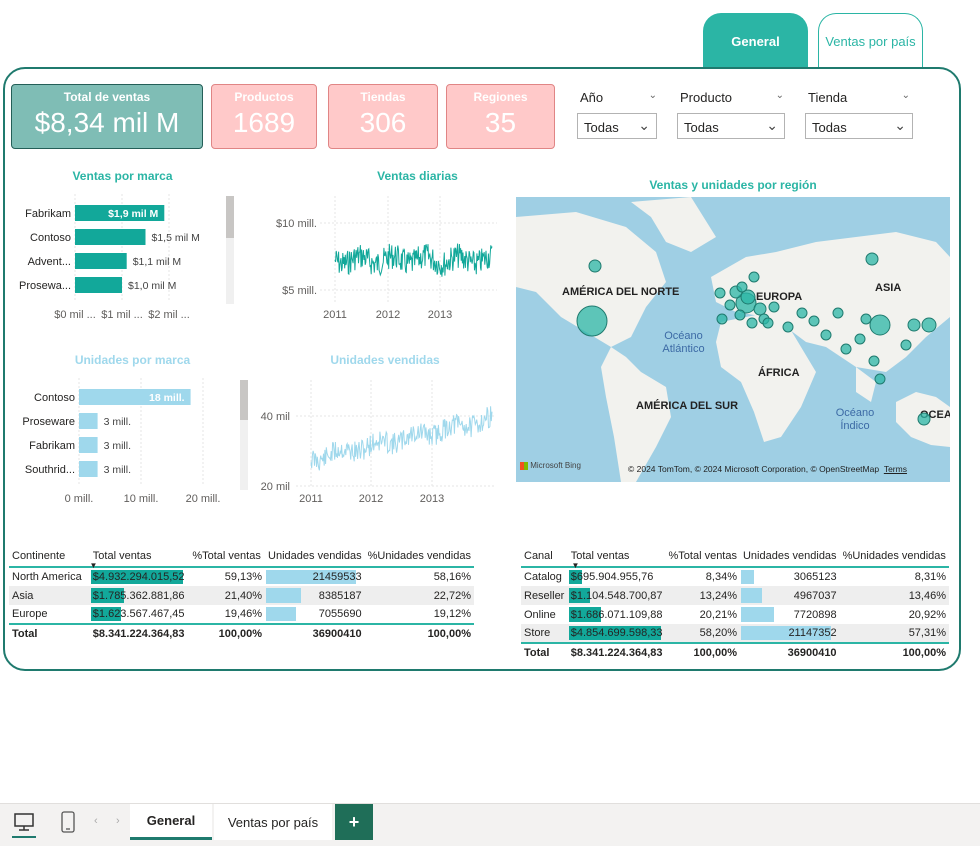  I want to click on slicer-producto-dropdown: Todas ⌄, so click(731, 126).